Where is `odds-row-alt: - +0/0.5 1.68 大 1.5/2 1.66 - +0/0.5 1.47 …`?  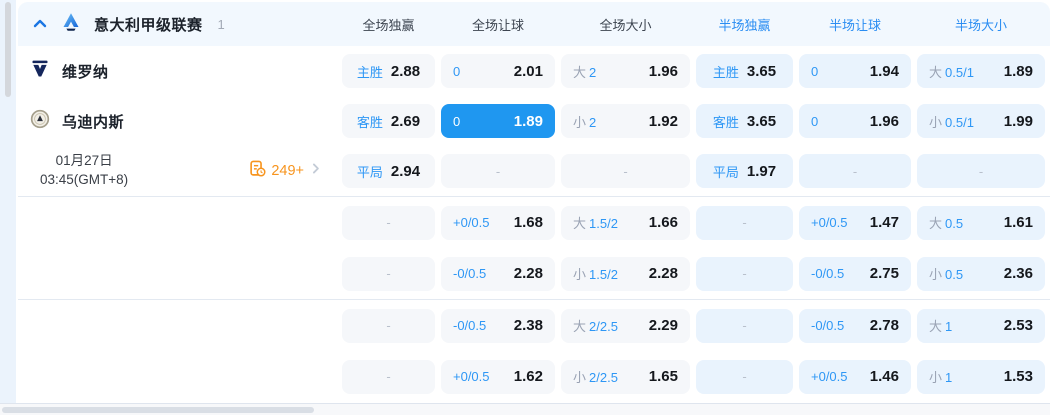 odds-row-alt: - +0/0.5 1.68 大 1.5/2 1.66 - +0/0.5 1.47 … is located at coordinates (534, 222).